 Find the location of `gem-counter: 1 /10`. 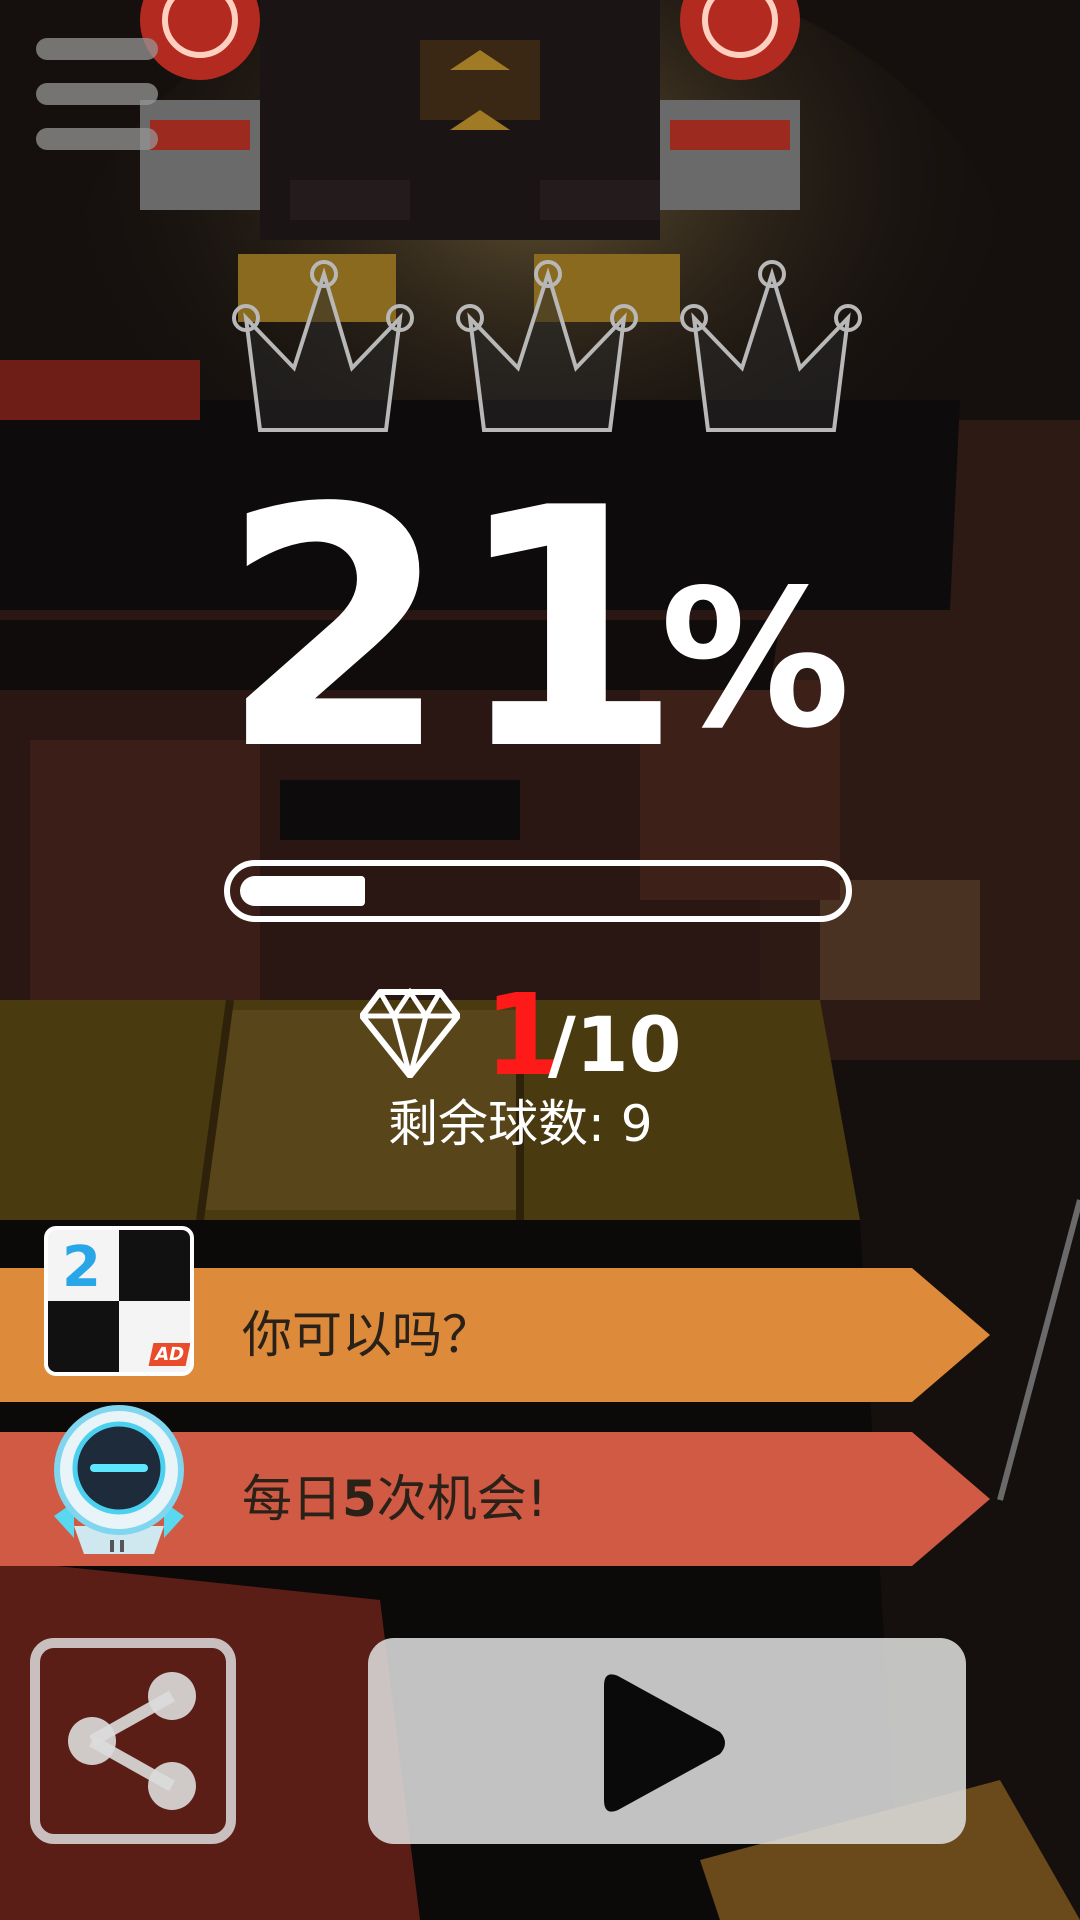

gem-counter: 1 /10 is located at coordinates (560, 1036).